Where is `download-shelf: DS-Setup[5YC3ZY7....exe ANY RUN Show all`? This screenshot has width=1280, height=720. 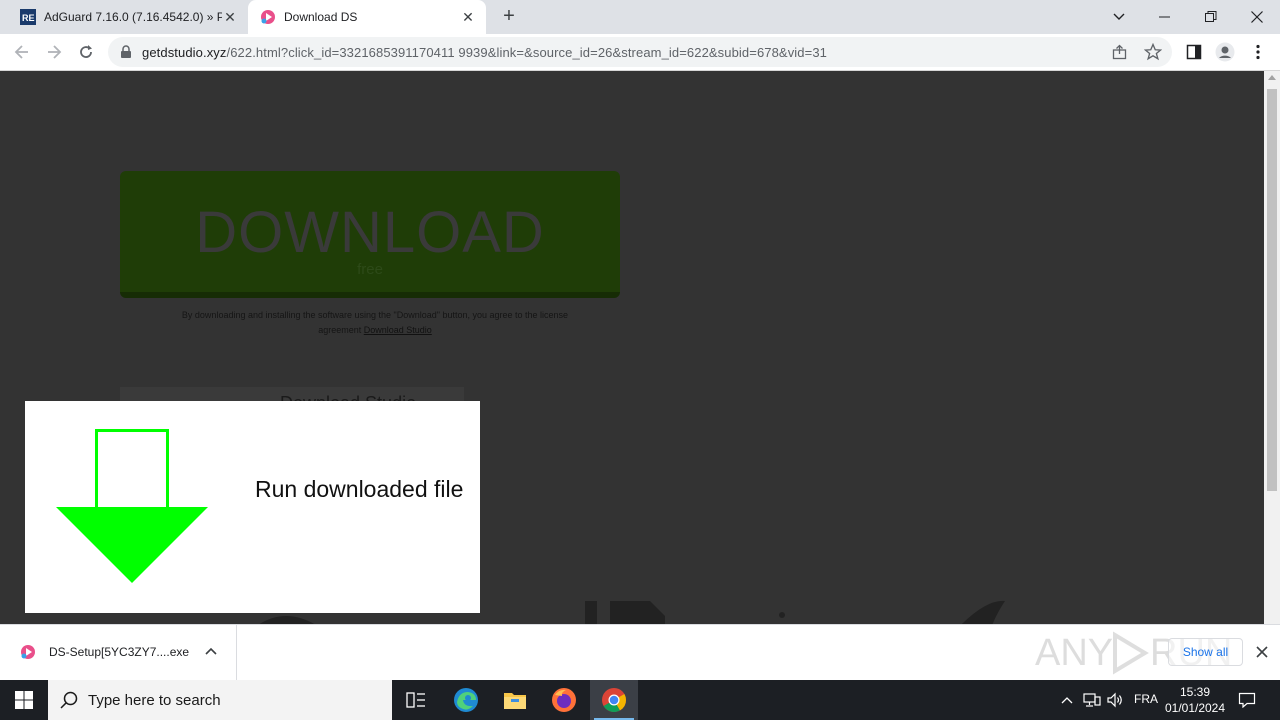 download-shelf: DS-Setup[5YC3ZY7....exe ANY RUN Show all is located at coordinates (640, 652).